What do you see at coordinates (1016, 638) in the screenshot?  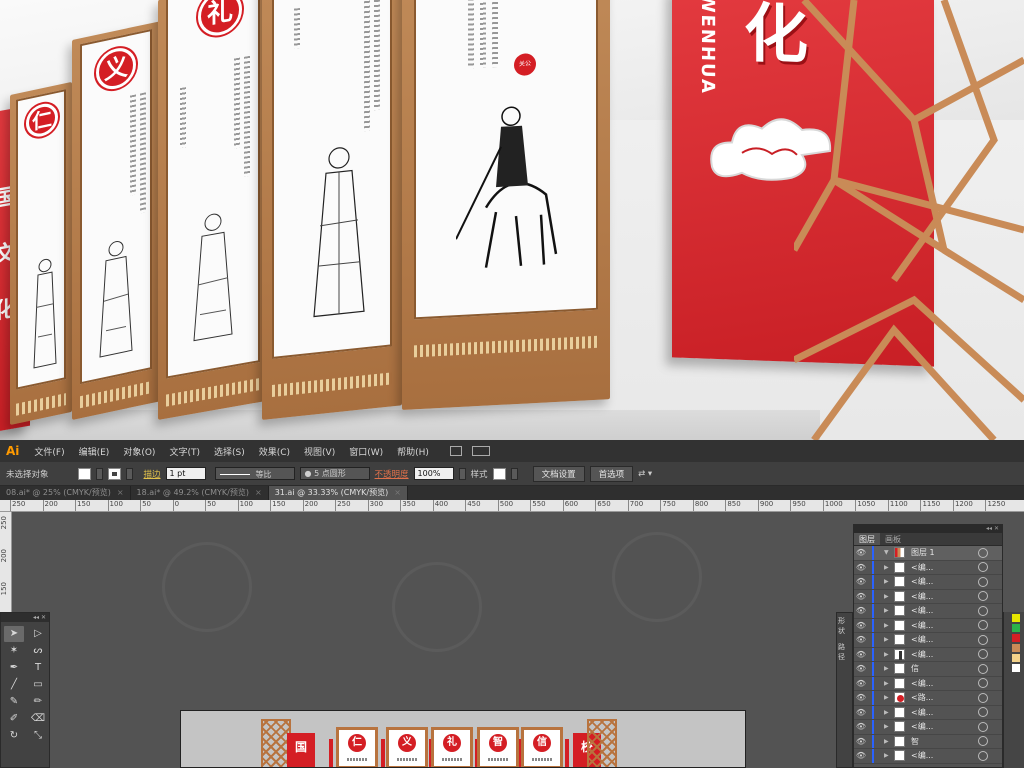 I see `swatch-red` at bounding box center [1016, 638].